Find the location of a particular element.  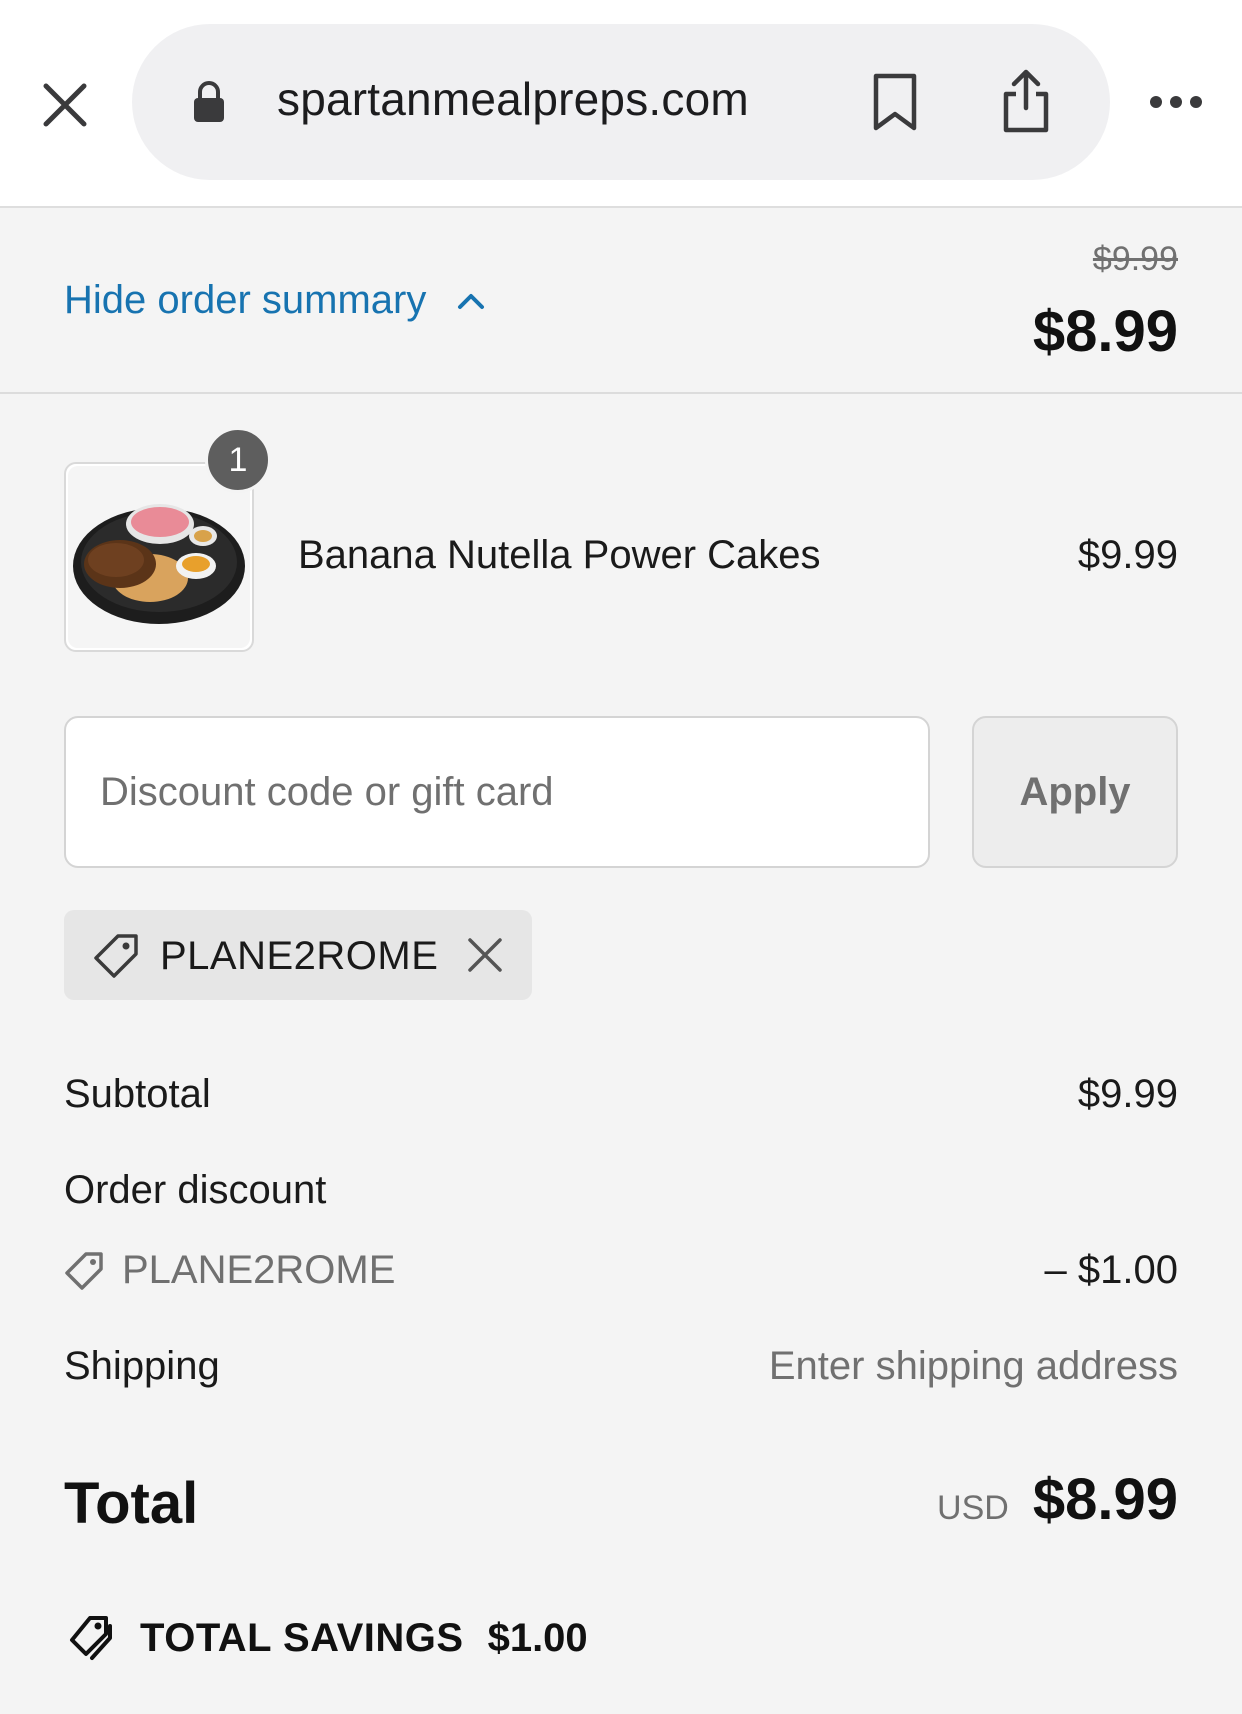

order-discount-code: PLANE2ROME is located at coordinates (229, 1270).